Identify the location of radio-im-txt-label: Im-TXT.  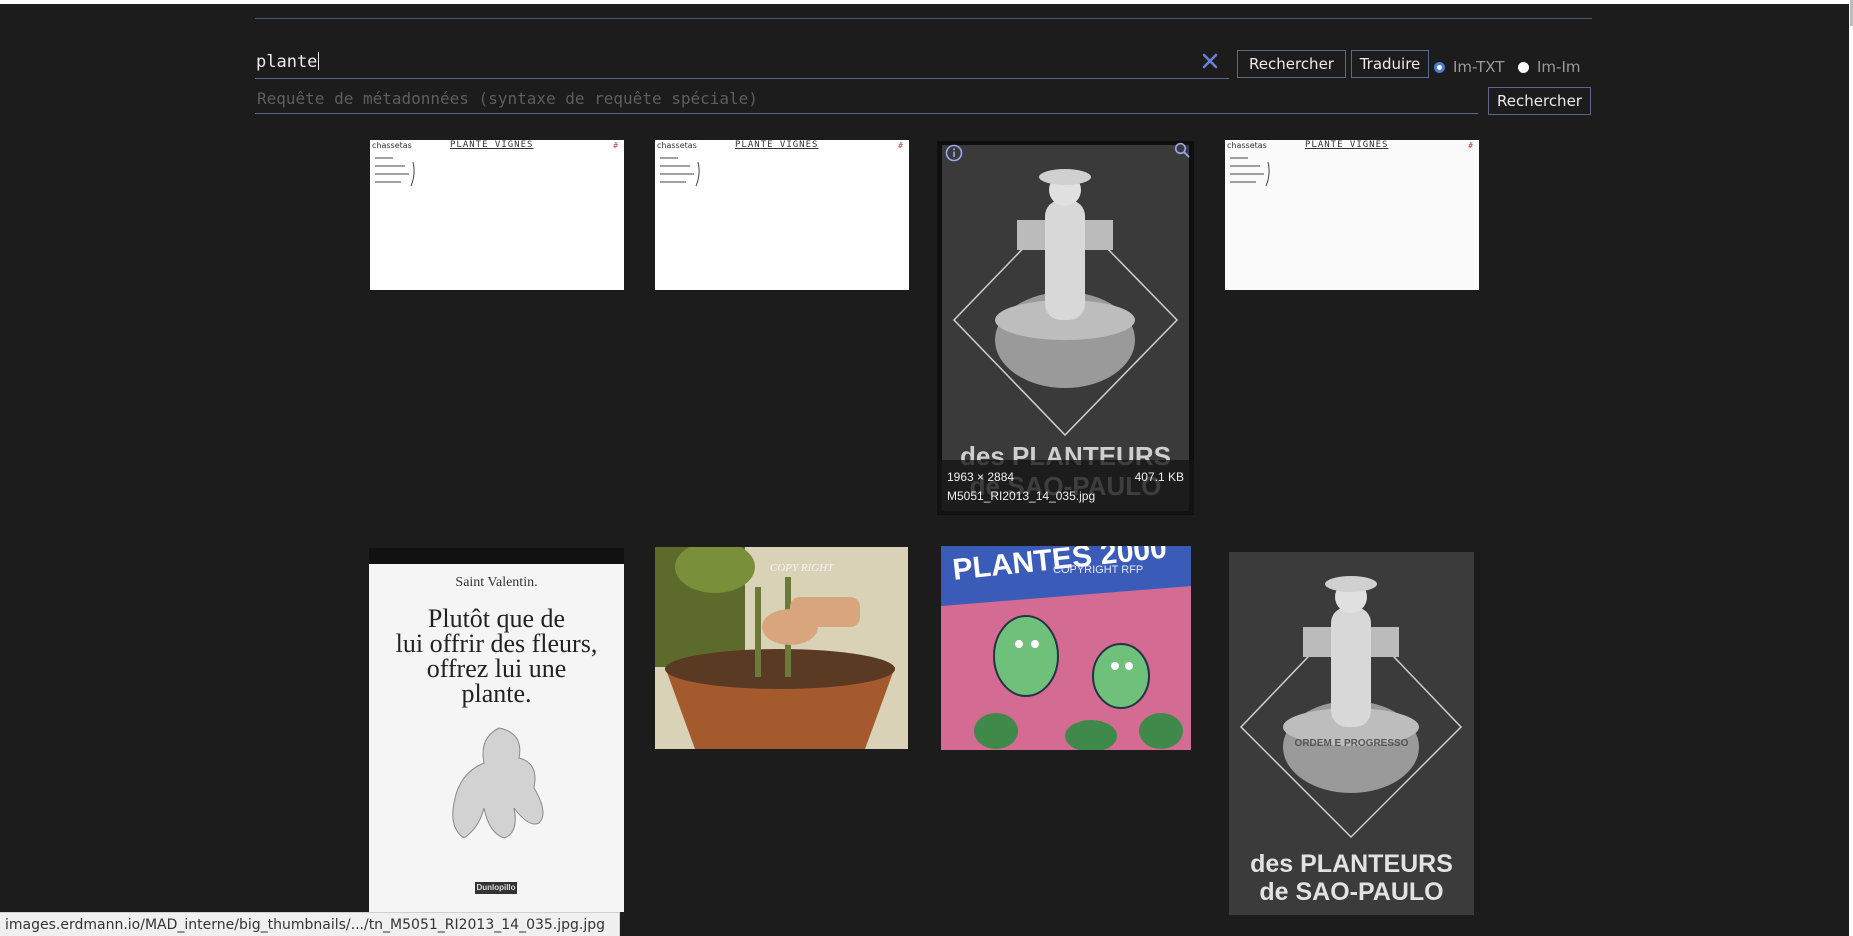
(1479, 67).